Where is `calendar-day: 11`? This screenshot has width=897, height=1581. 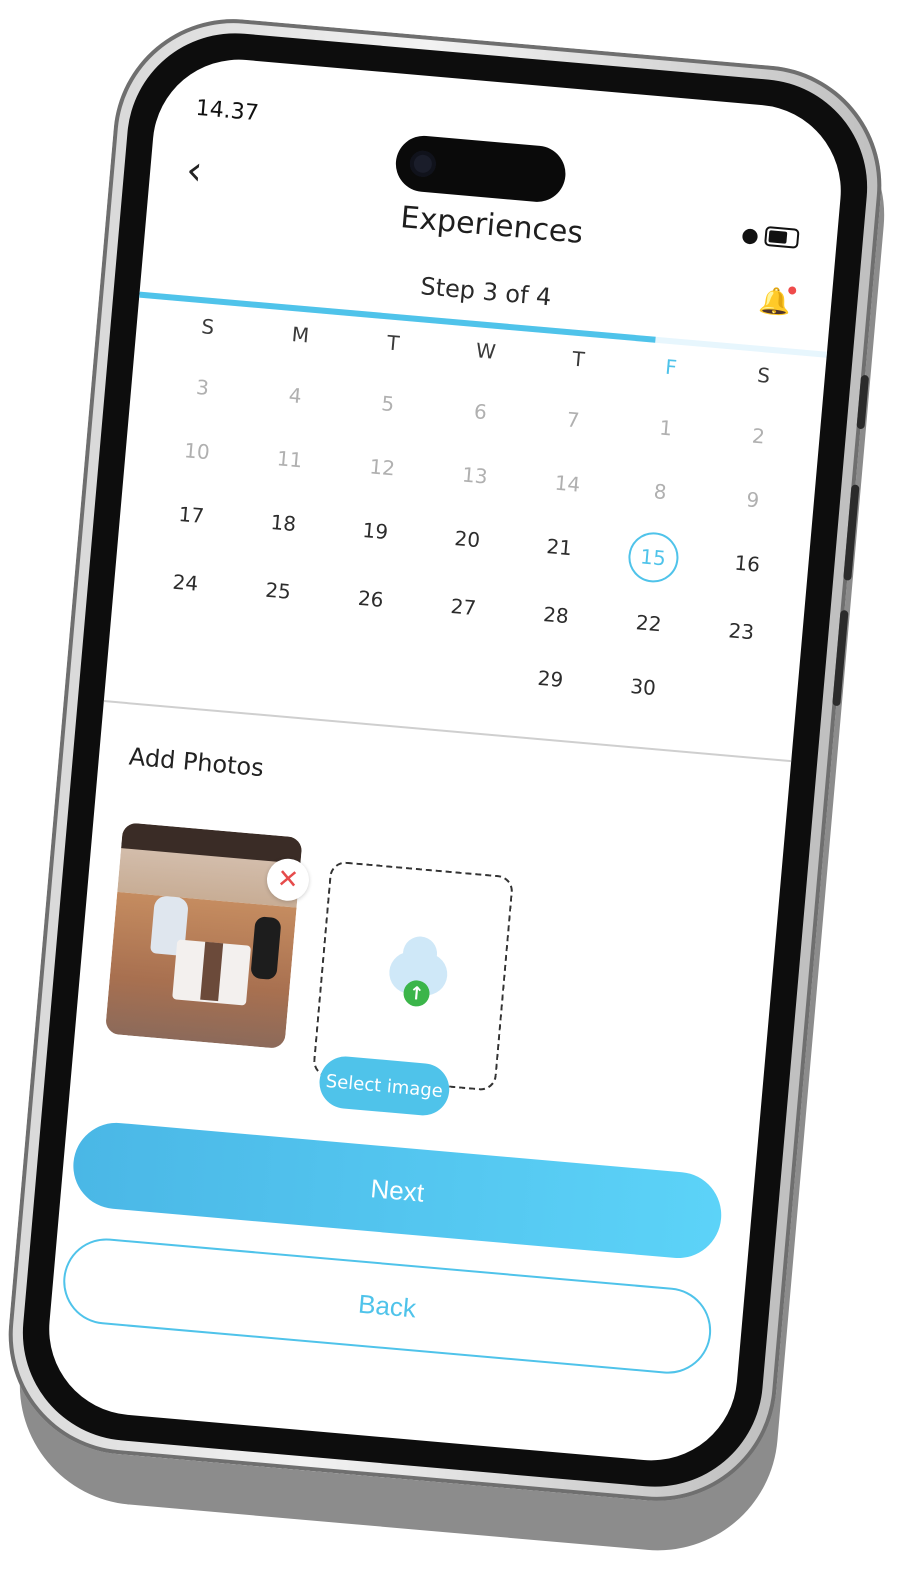 calendar-day: 11 is located at coordinates (289, 459).